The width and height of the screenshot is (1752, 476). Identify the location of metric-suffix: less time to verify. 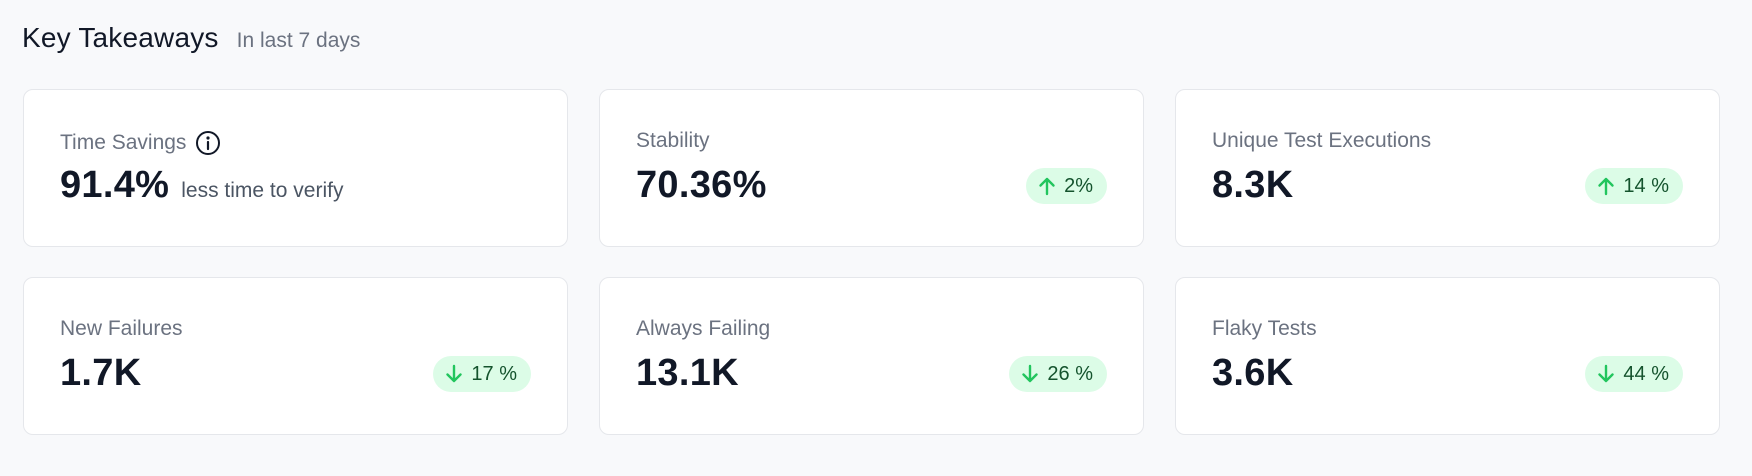
(262, 190).